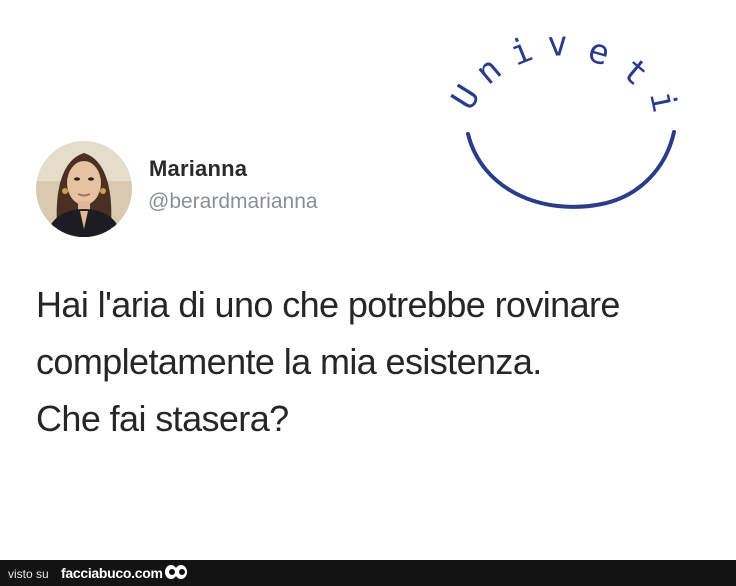 The width and height of the screenshot is (736, 586). I want to click on watermark-letter: e, so click(599, 52).